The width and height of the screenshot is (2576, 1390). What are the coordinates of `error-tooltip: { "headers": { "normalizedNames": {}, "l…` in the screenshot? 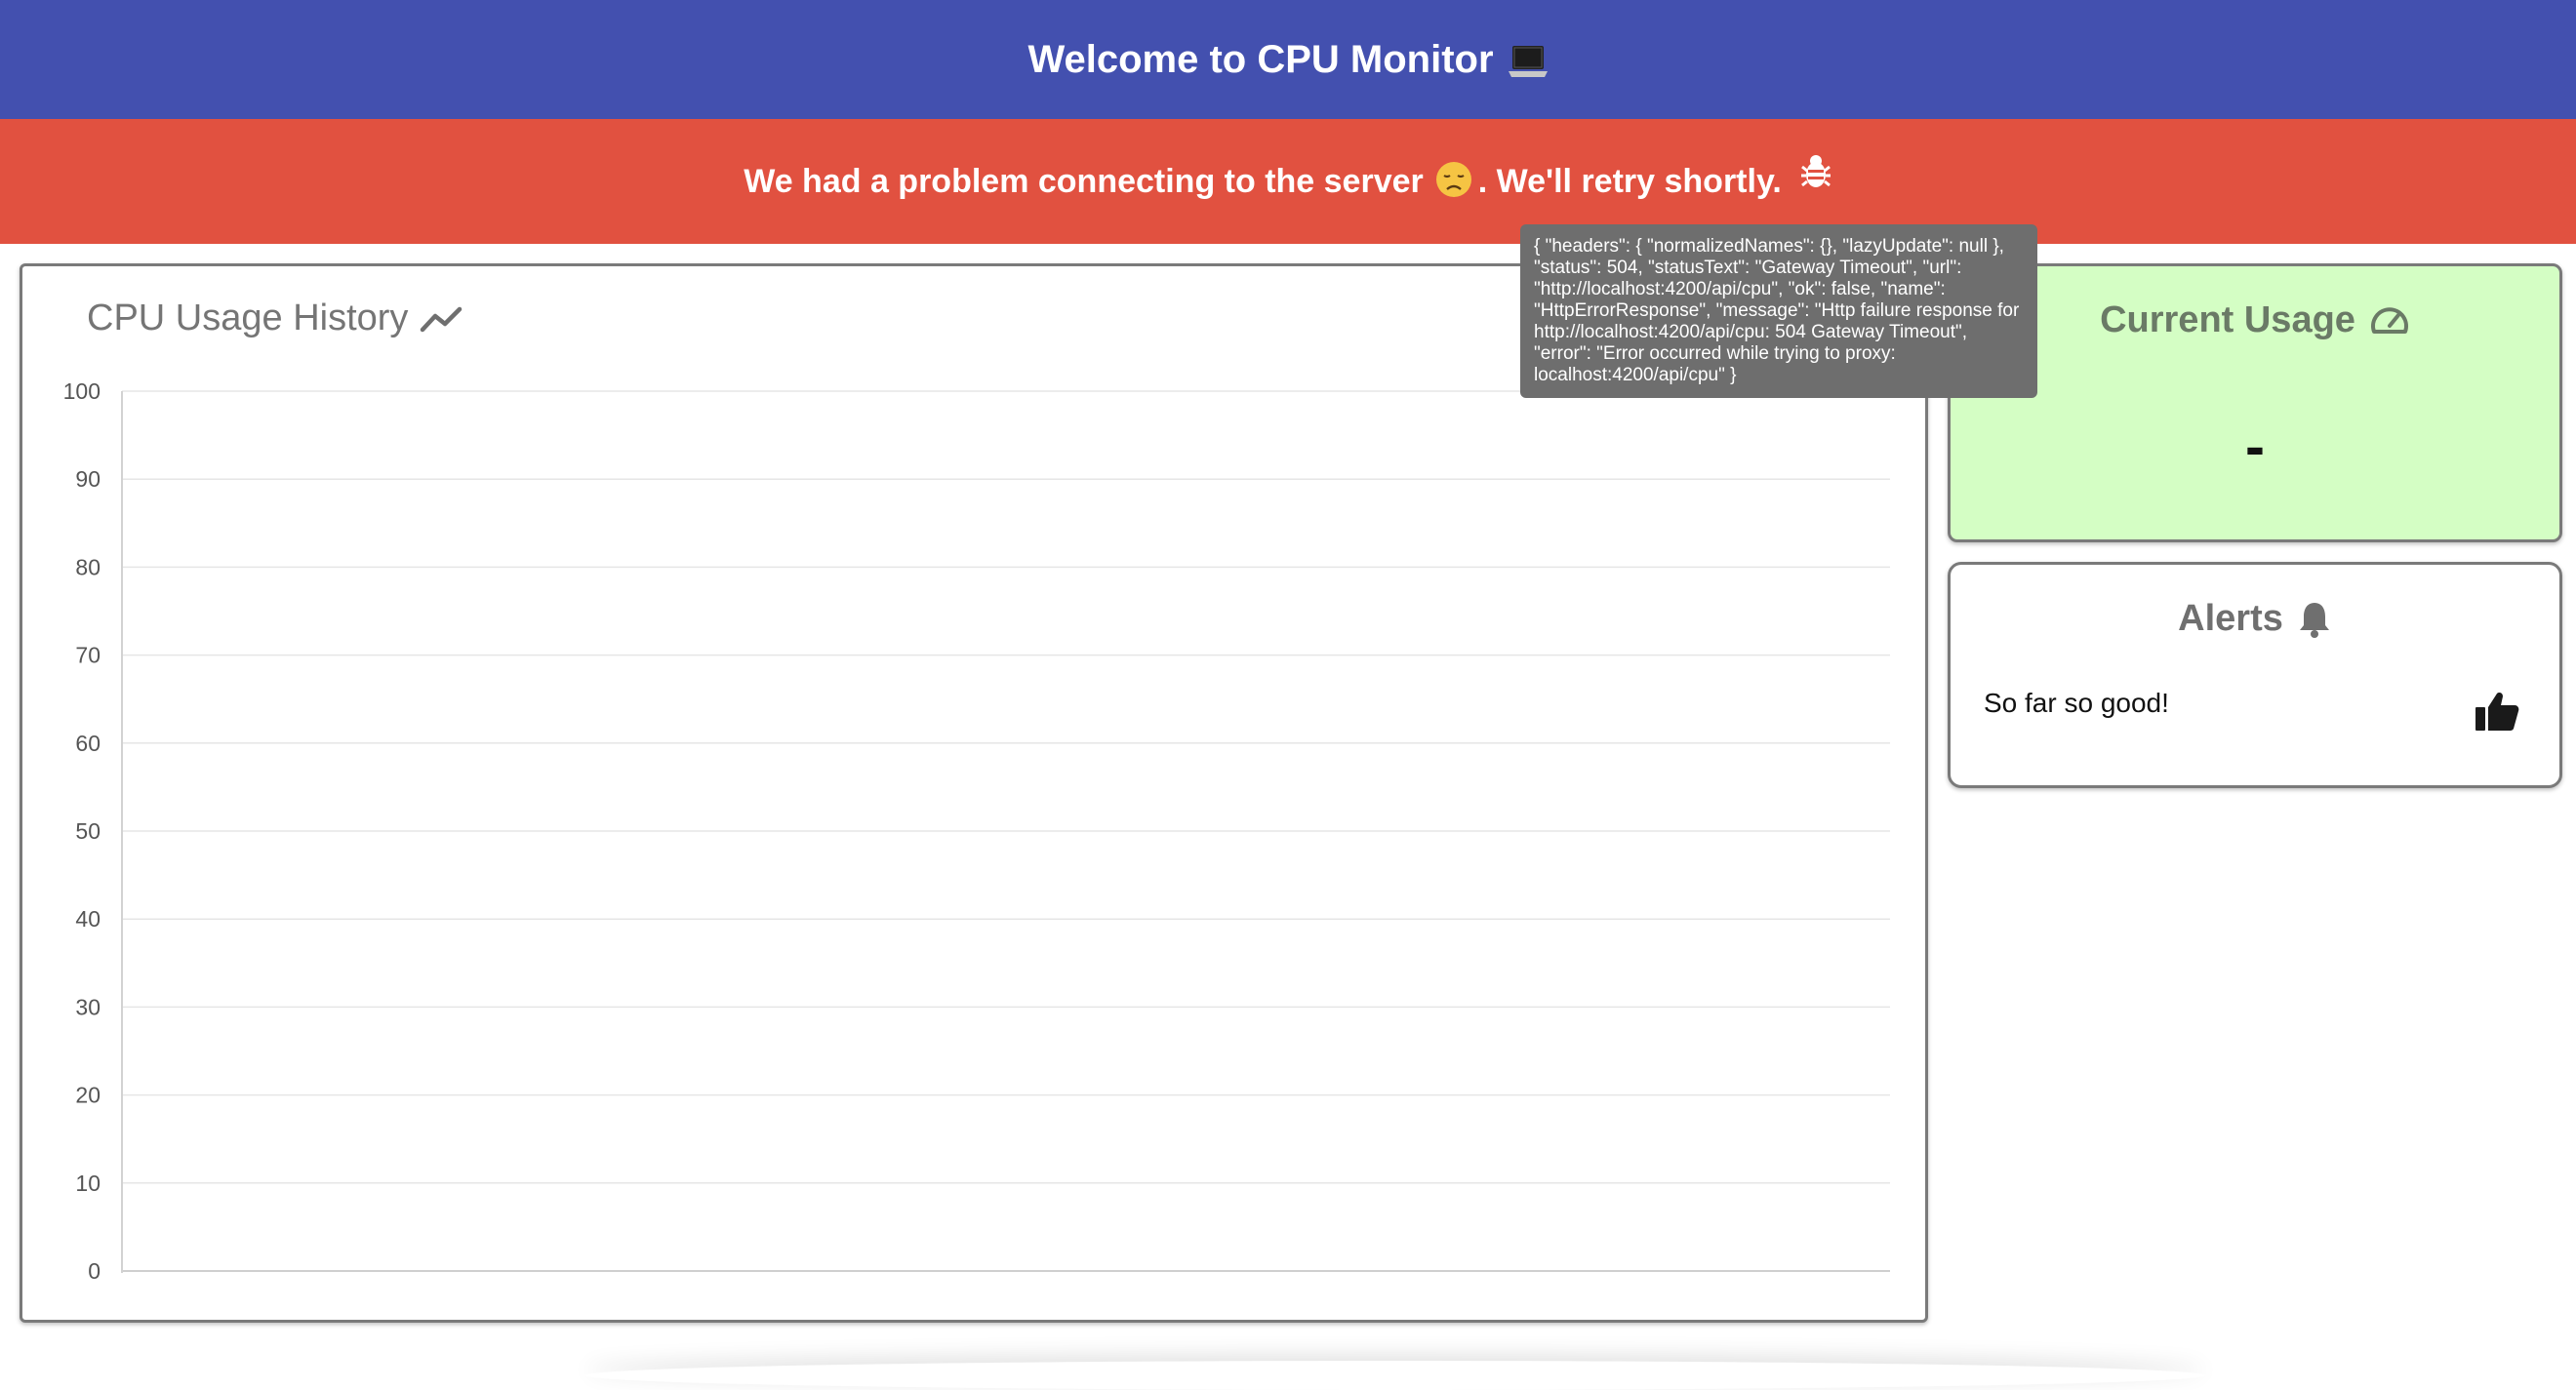 It's located at (1778, 311).